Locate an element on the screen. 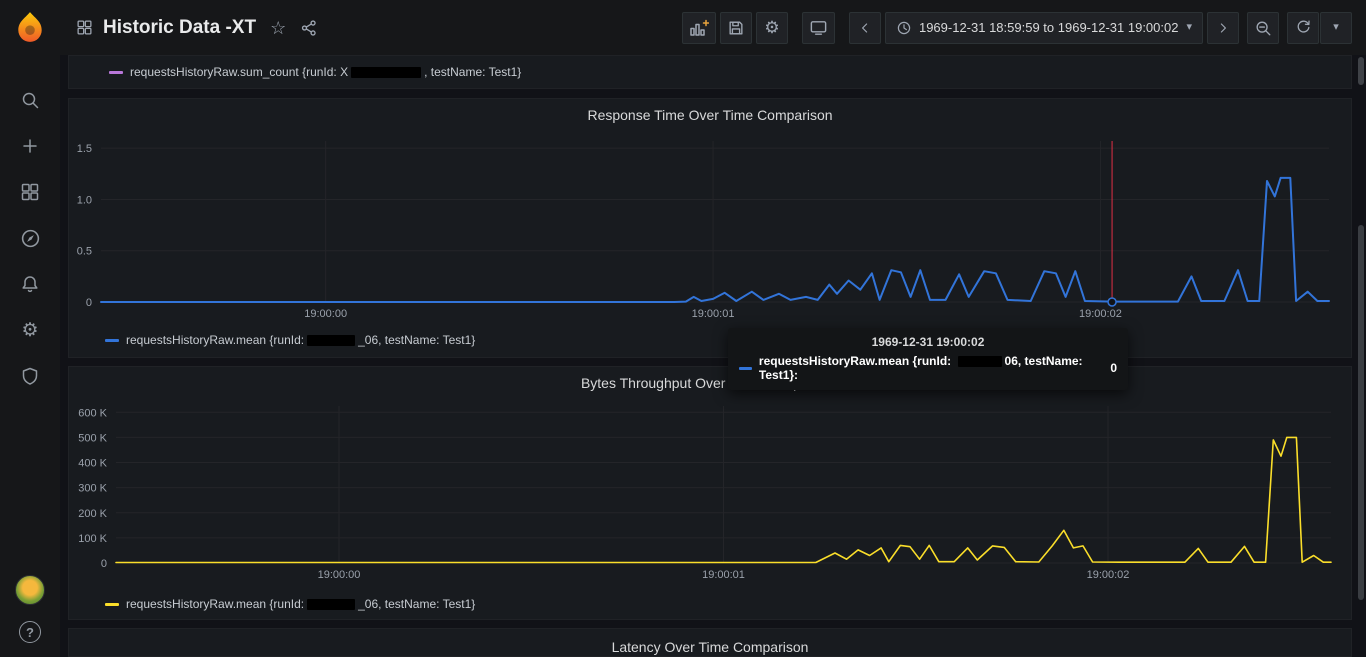  svg-text: 500 K is located at coordinates (92, 438).